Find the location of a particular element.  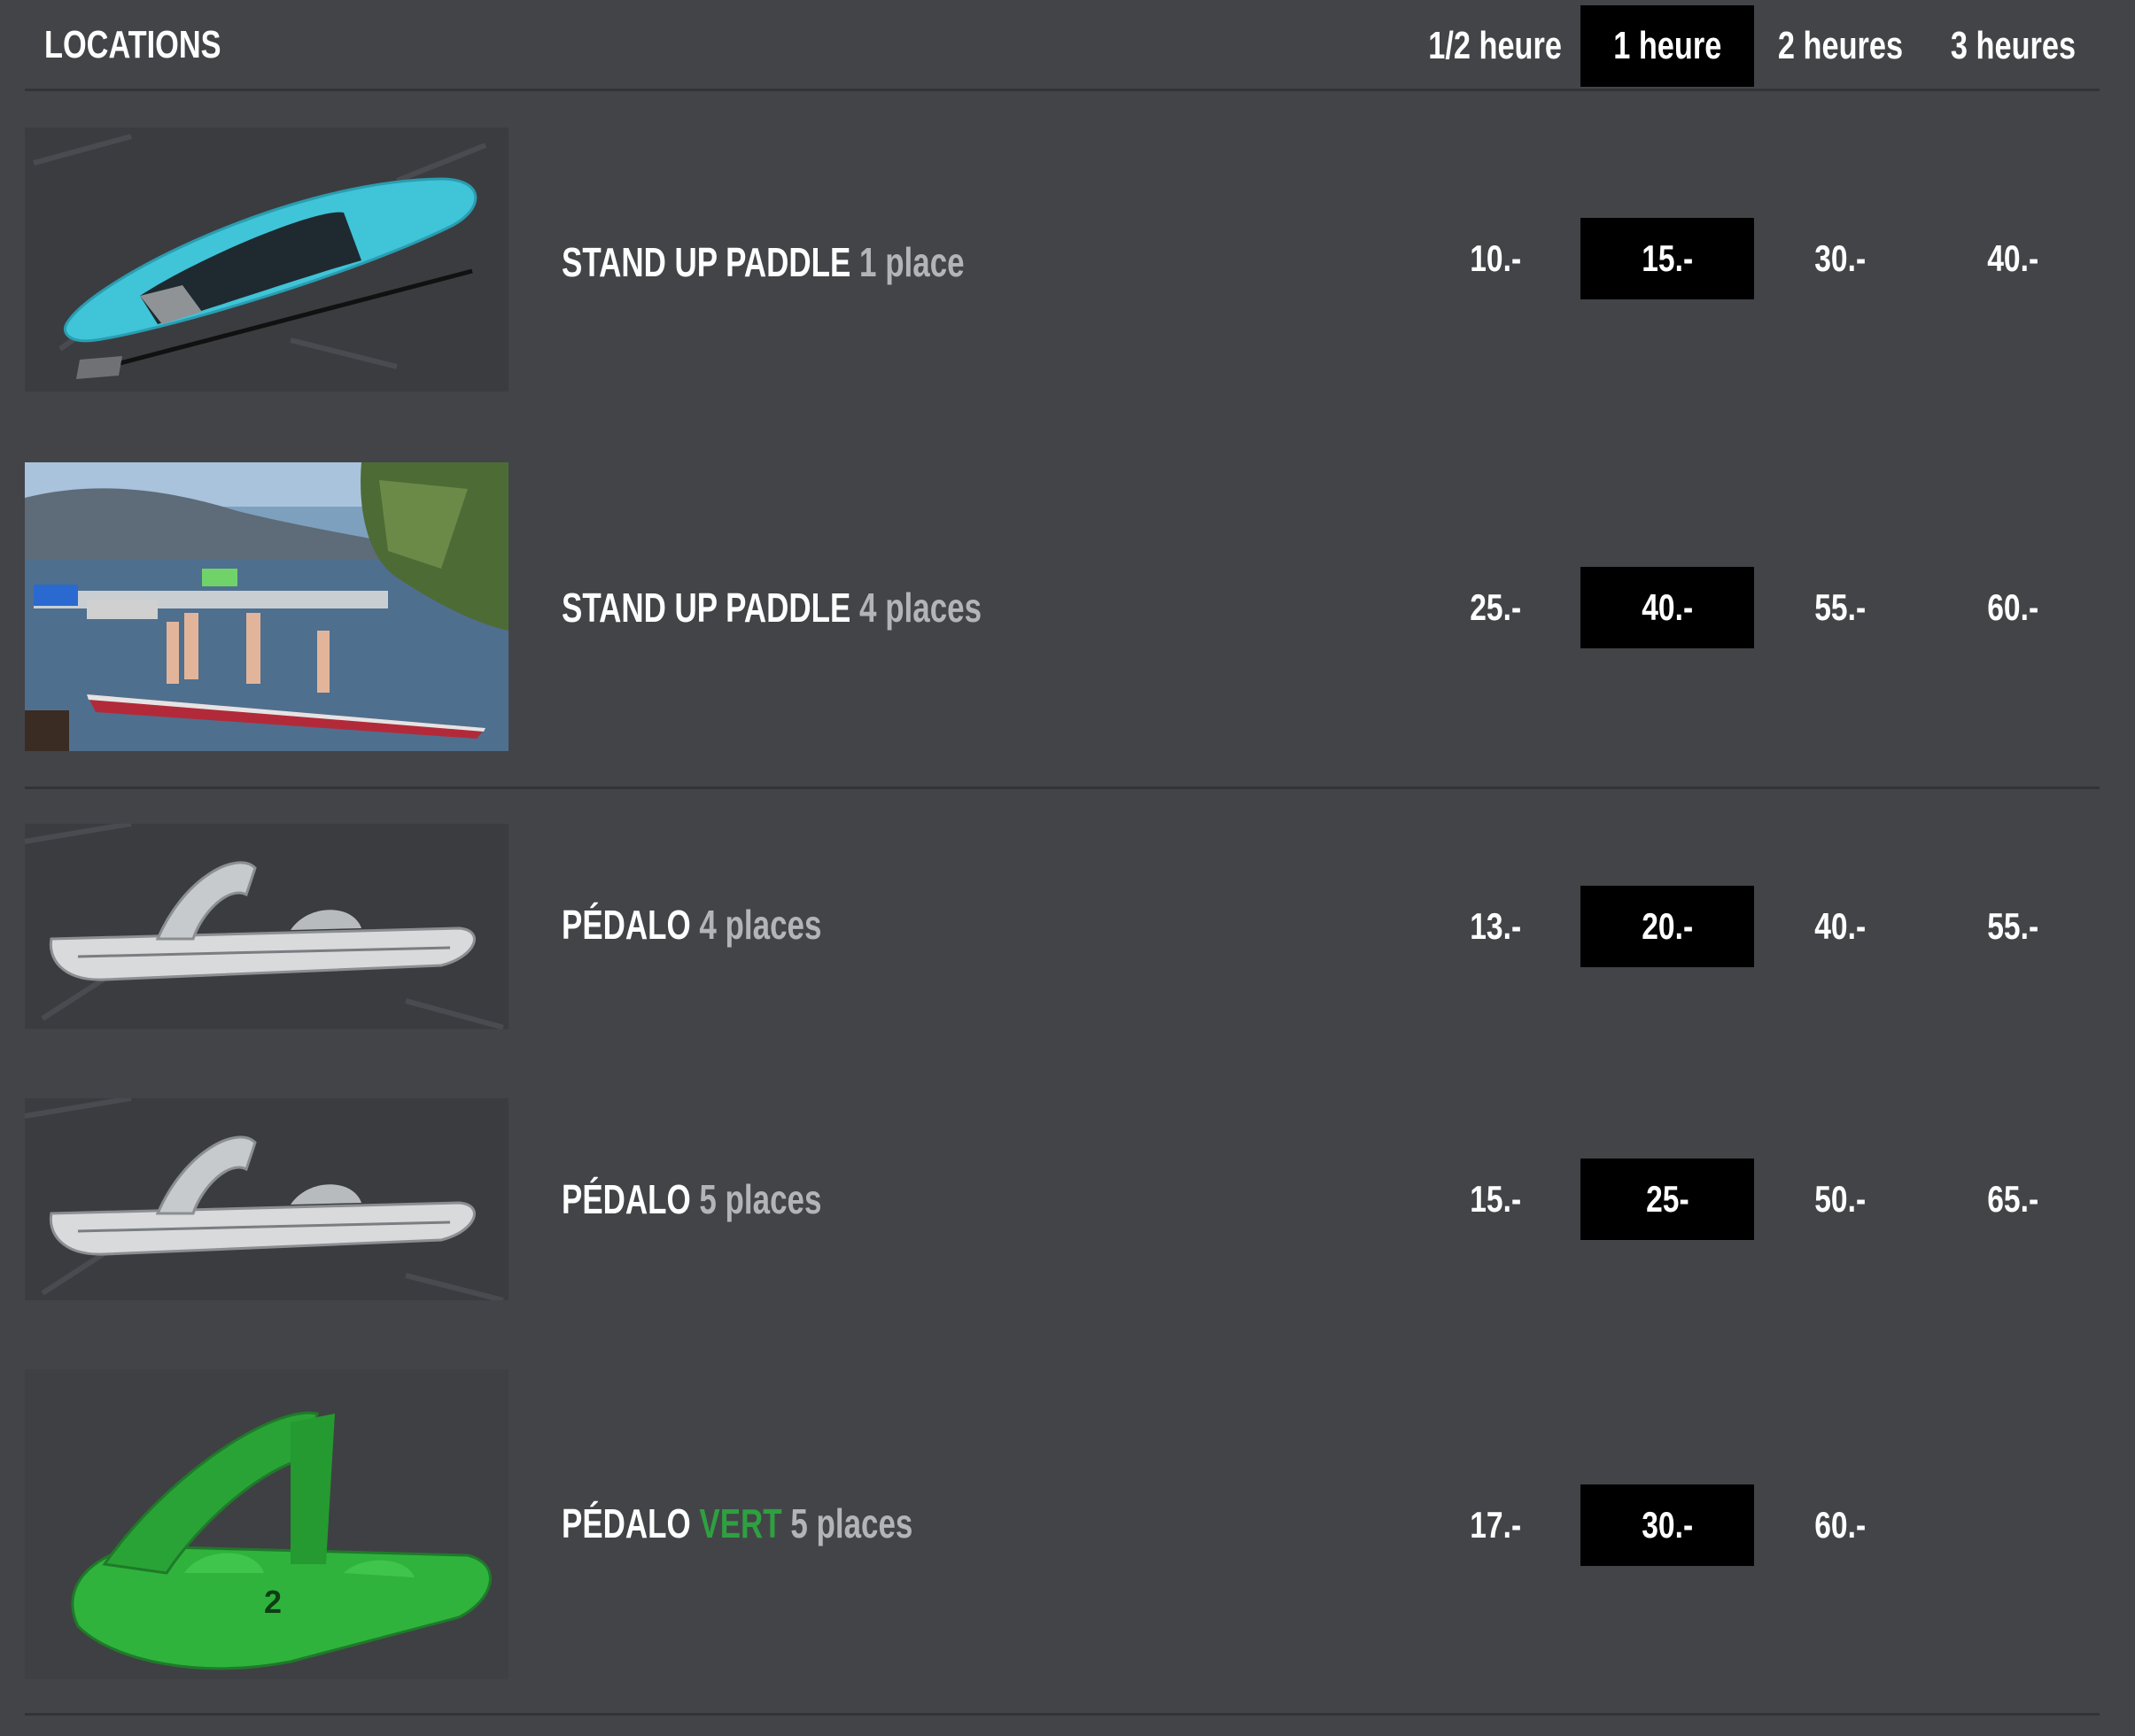

svg-text: 2 is located at coordinates (273, 1602).